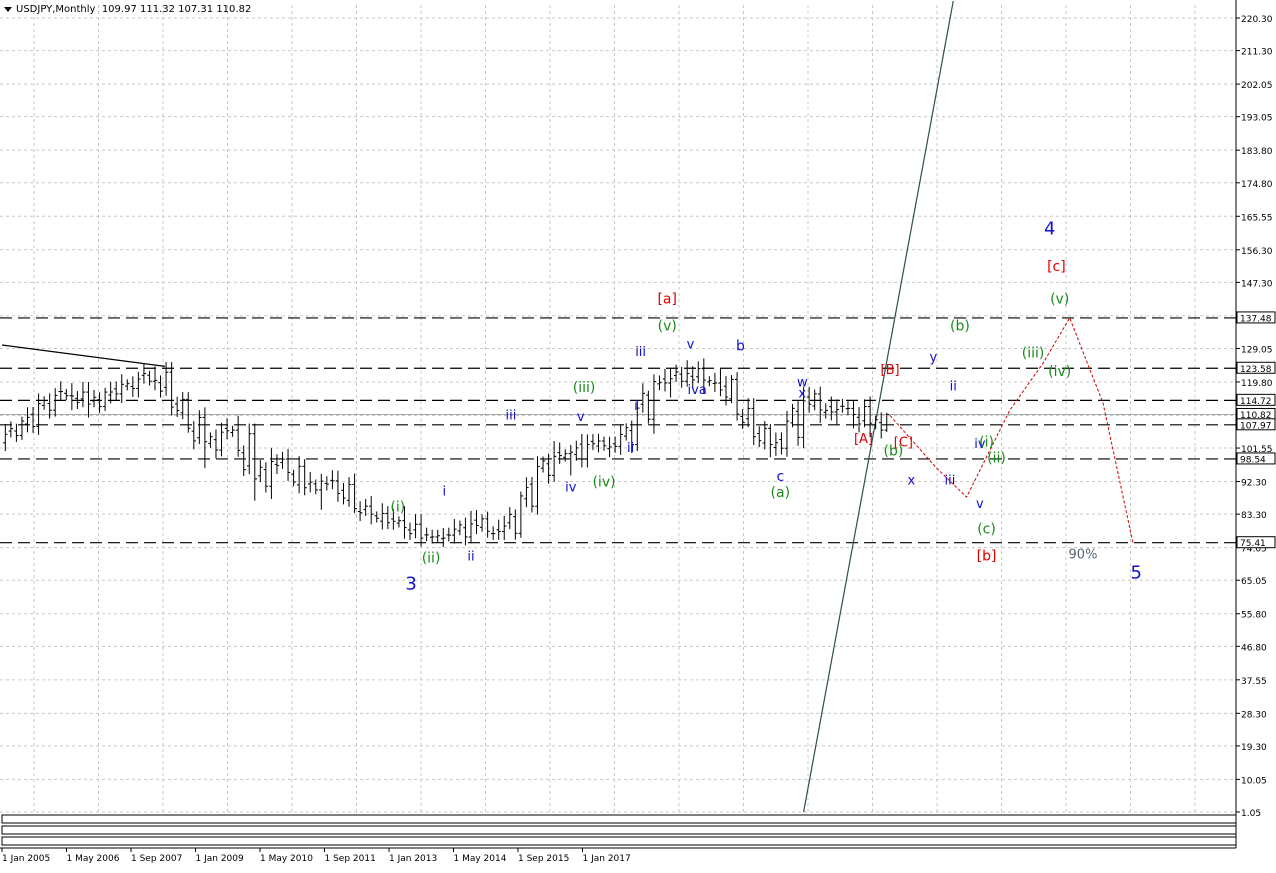 The height and width of the screenshot is (873, 1276). Describe the element at coordinates (667, 299) in the screenshot. I see `wave-label: [a]` at that location.